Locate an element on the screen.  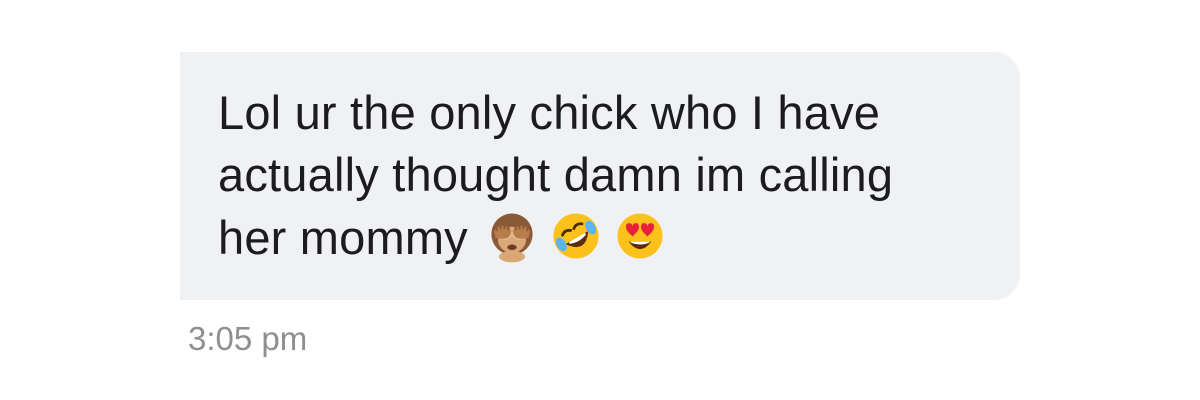
message-line-3: her mommy is located at coordinates (600, 237).